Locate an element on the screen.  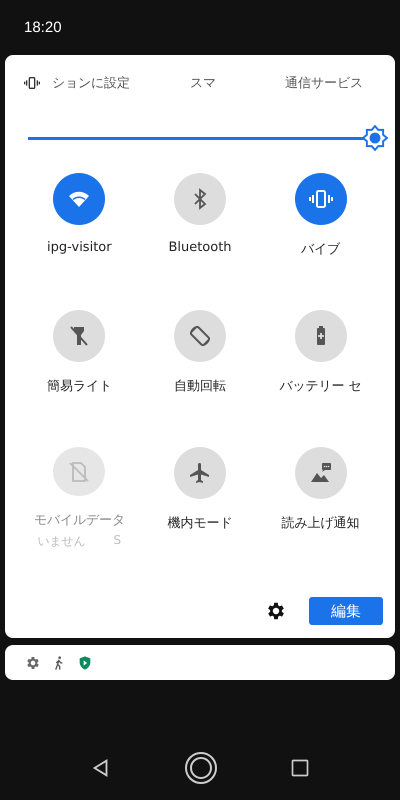
picture-message-icon is located at coordinates (320, 473).